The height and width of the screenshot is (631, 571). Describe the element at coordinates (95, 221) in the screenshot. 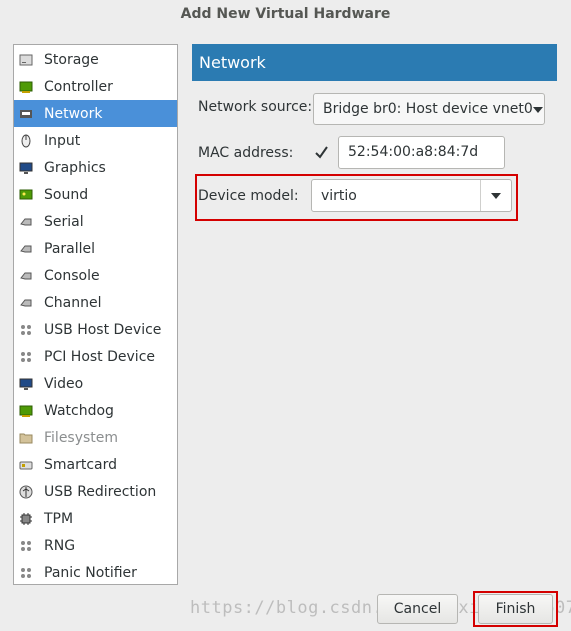

I see `sidebar-item-serial: Serial` at that location.